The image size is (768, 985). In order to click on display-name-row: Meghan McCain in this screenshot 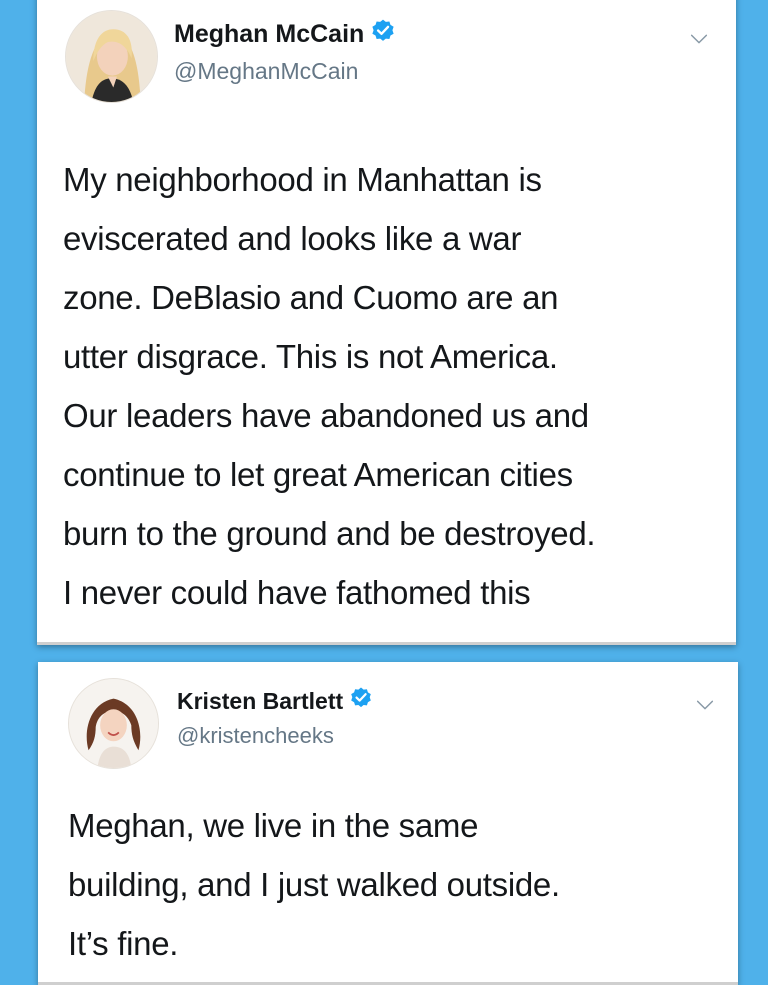, I will do `click(285, 34)`.